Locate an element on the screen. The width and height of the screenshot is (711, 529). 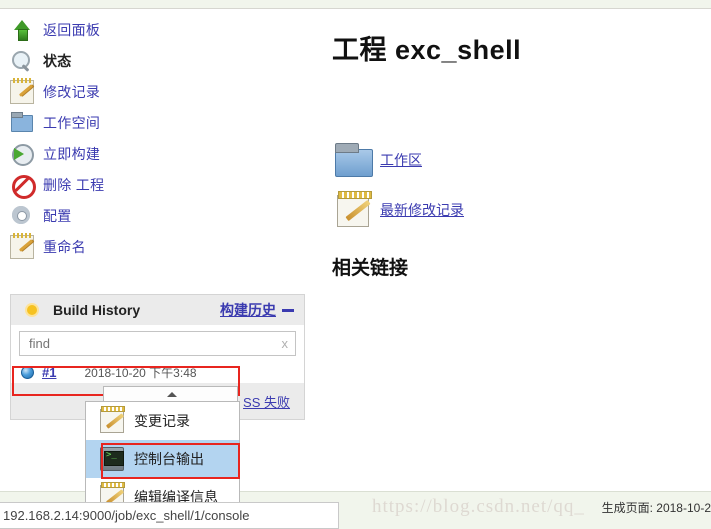
notepad-large-icon is located at coordinates (353, 210).